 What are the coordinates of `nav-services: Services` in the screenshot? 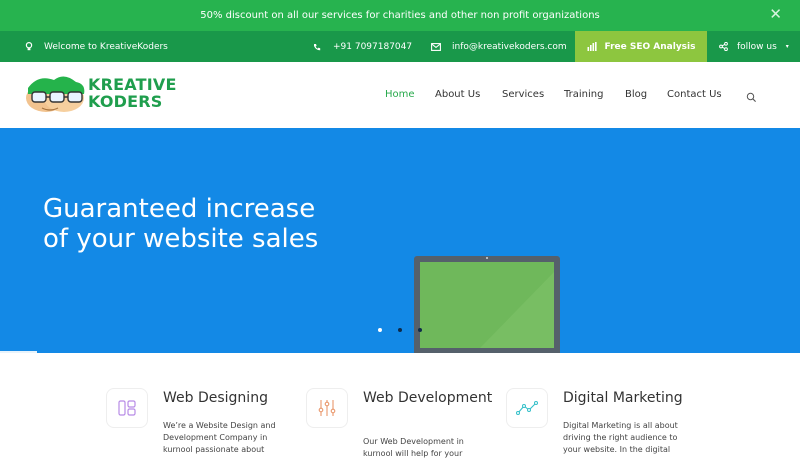 It's located at (523, 94).